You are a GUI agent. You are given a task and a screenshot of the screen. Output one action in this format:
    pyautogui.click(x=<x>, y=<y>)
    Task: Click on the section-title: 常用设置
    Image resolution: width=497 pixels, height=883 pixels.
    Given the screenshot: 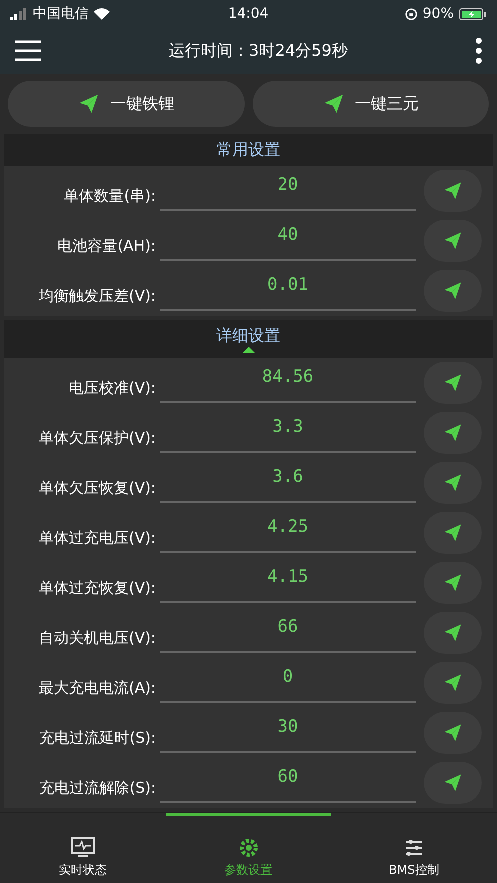 What is the action you would take?
    pyautogui.click(x=248, y=150)
    